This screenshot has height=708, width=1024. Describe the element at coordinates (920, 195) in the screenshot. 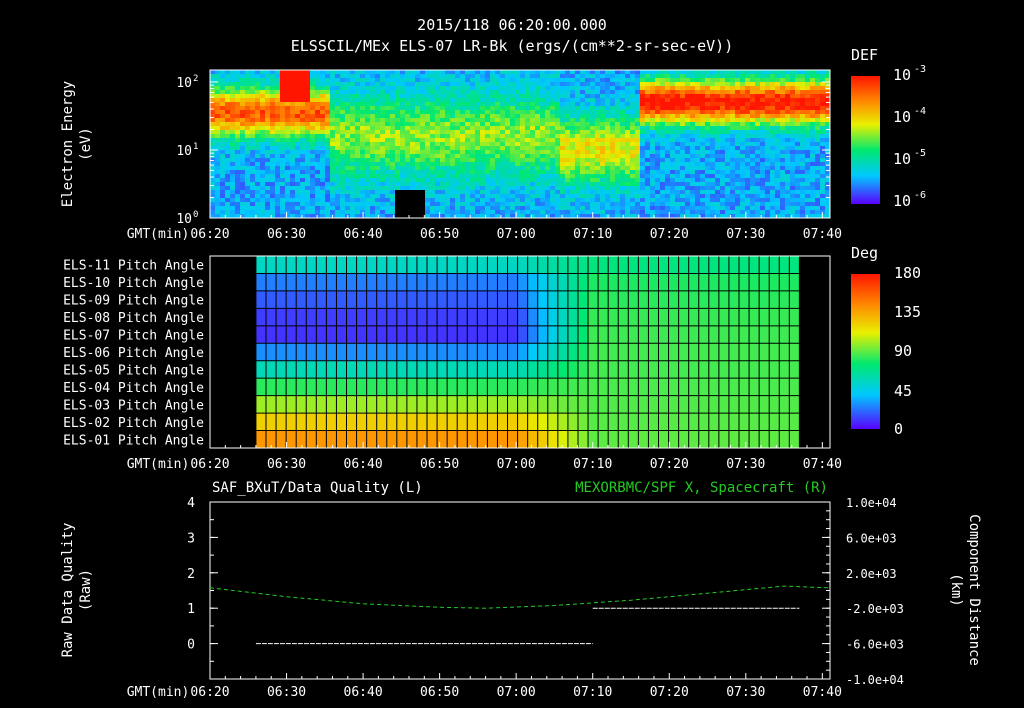

I see `def-colorbar-exponent: -6` at that location.